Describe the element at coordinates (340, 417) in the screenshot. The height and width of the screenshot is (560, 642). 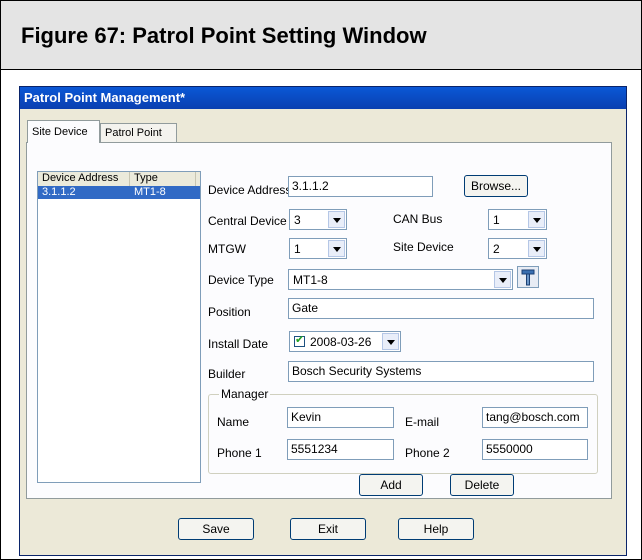
I see `manager-name-field: Kevin` at that location.